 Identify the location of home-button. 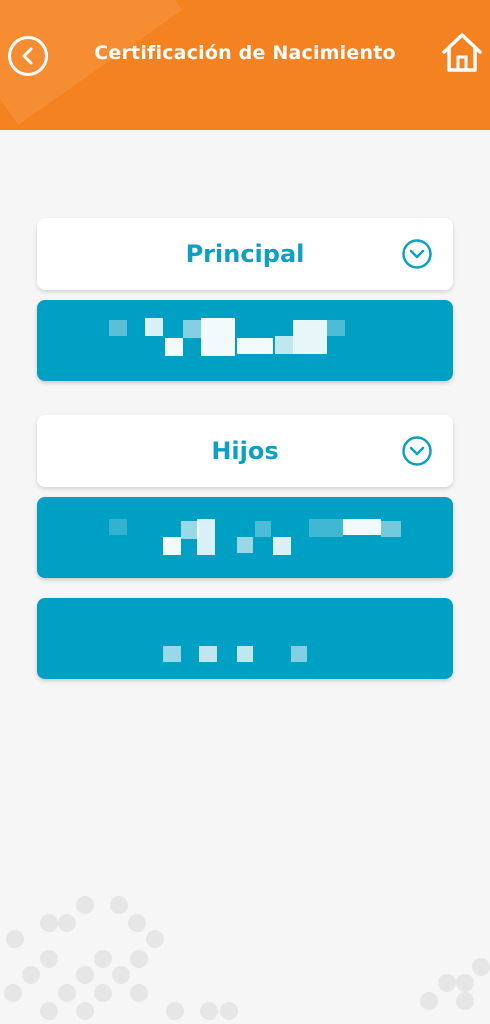
(462, 52).